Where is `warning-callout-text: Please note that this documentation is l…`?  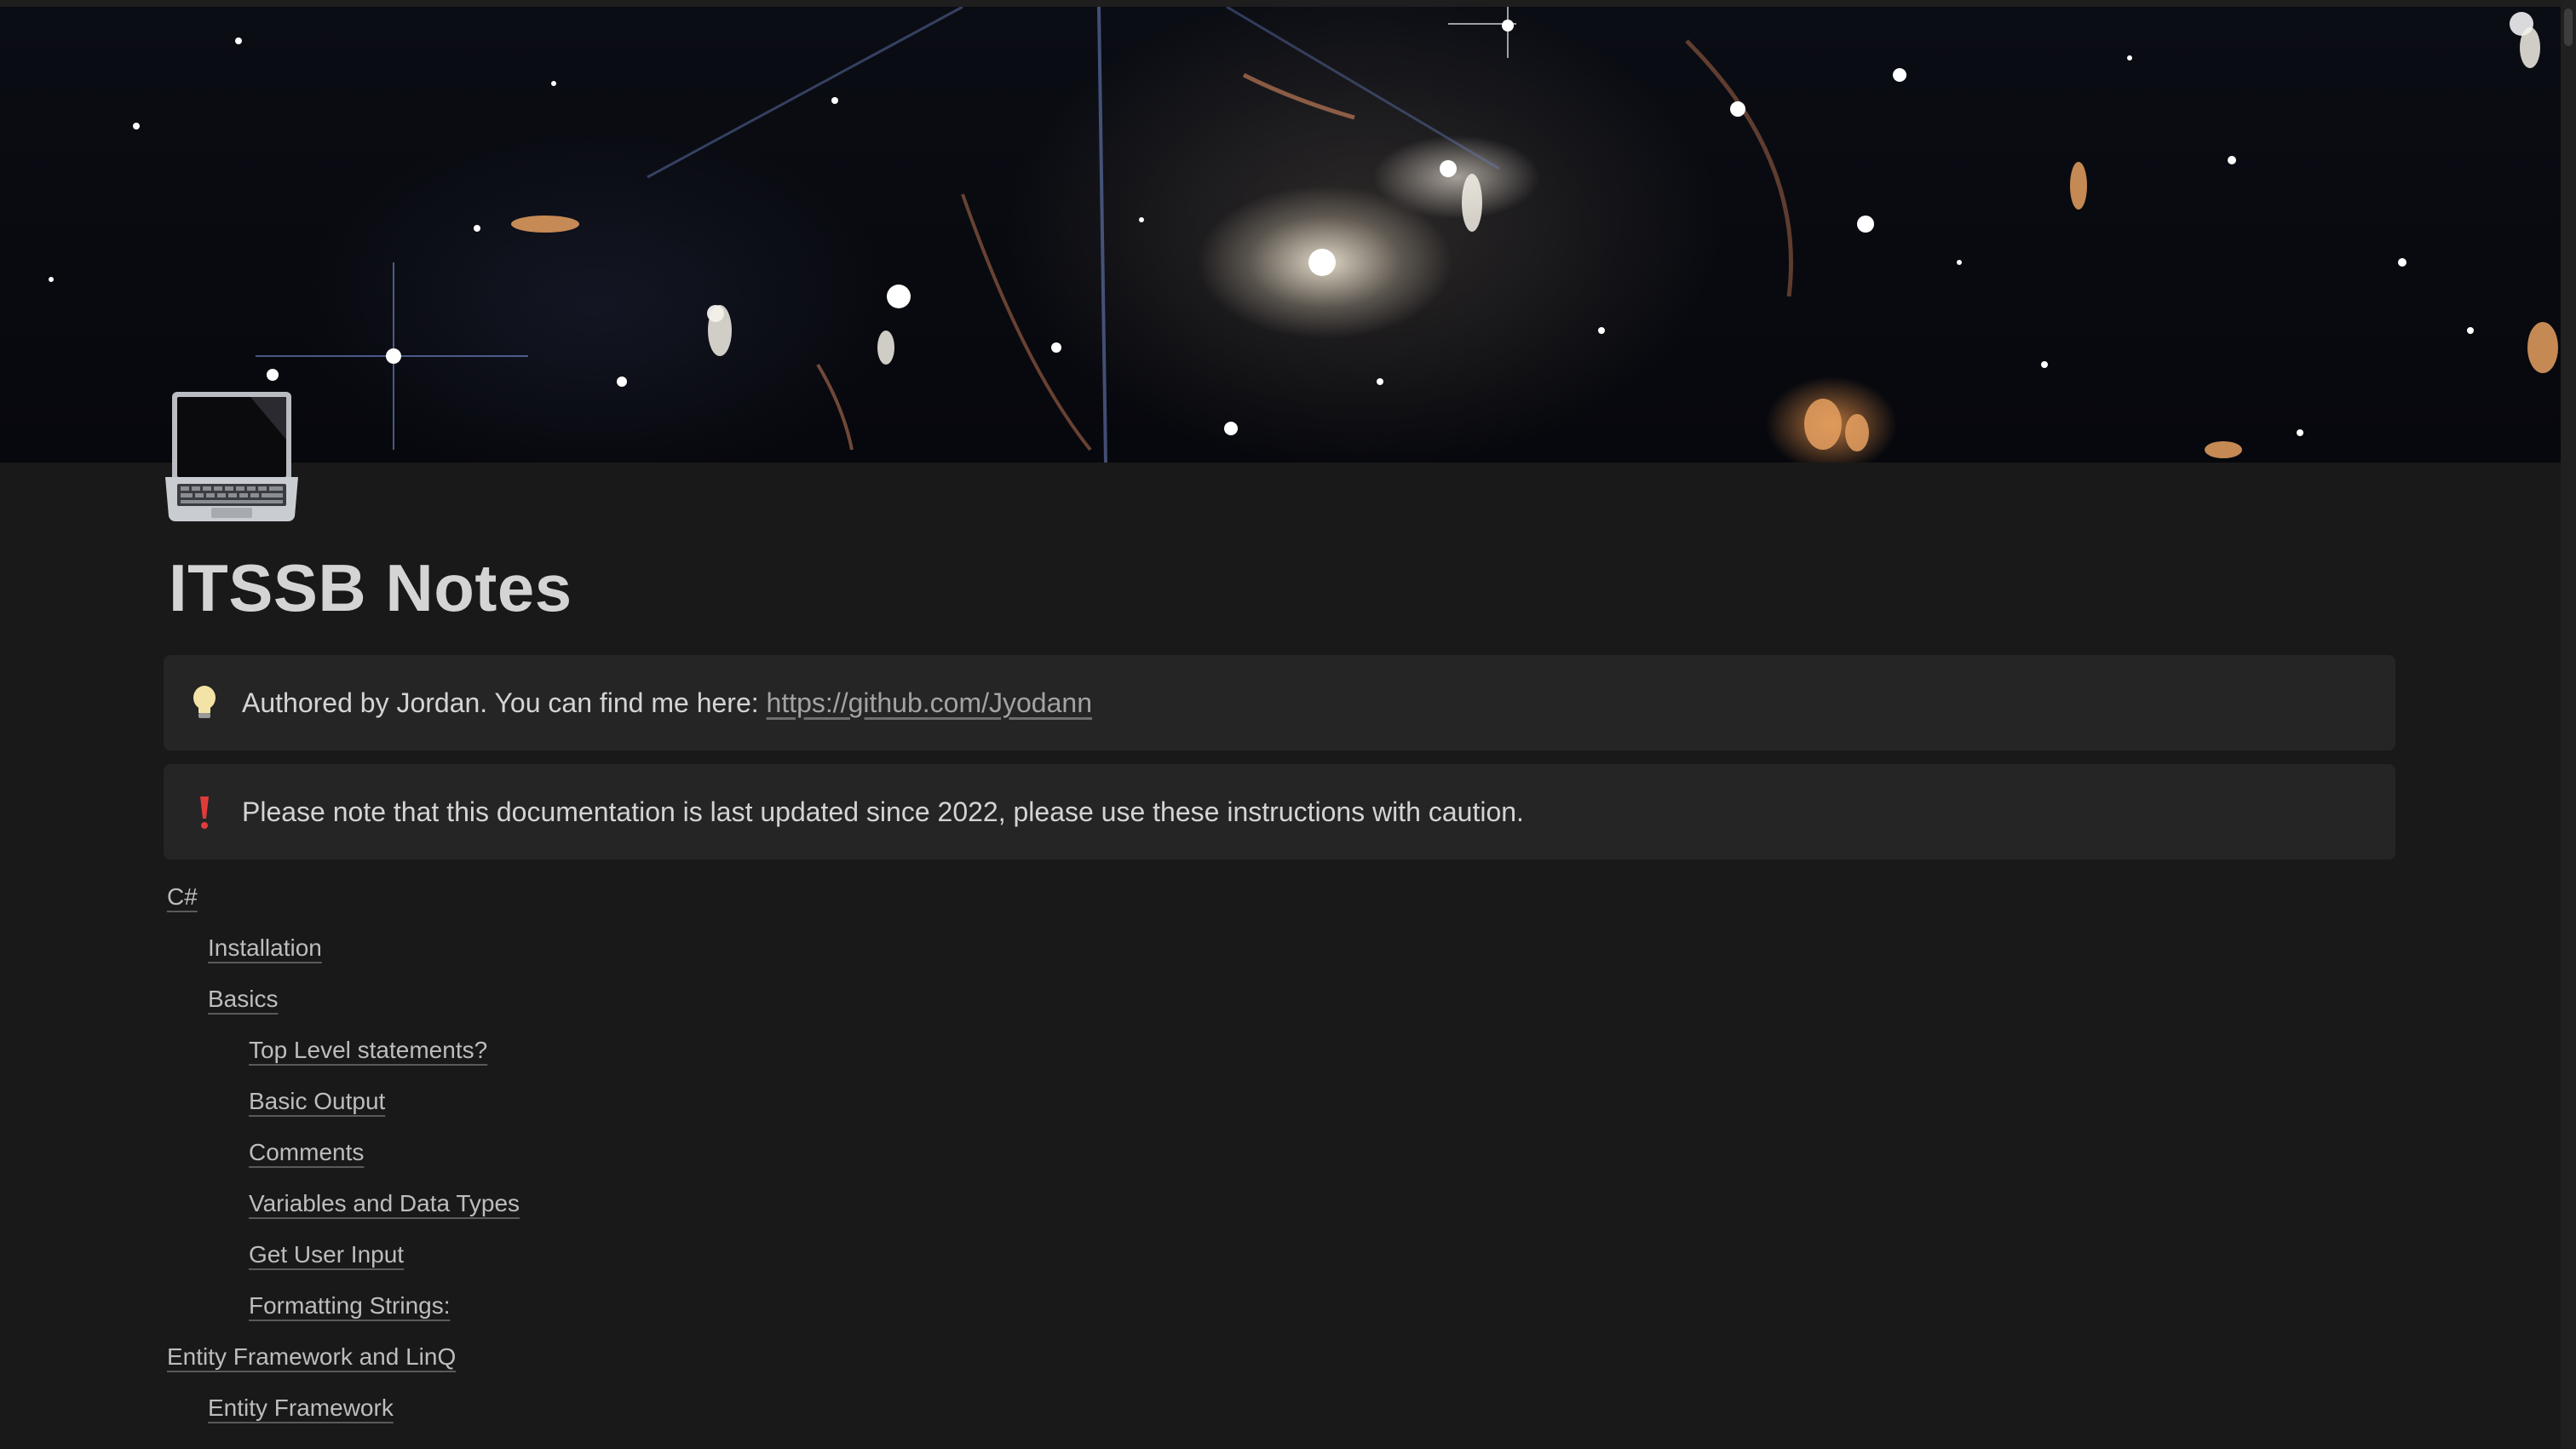
warning-callout-text: Please note that this documentation is l… is located at coordinates (883, 811).